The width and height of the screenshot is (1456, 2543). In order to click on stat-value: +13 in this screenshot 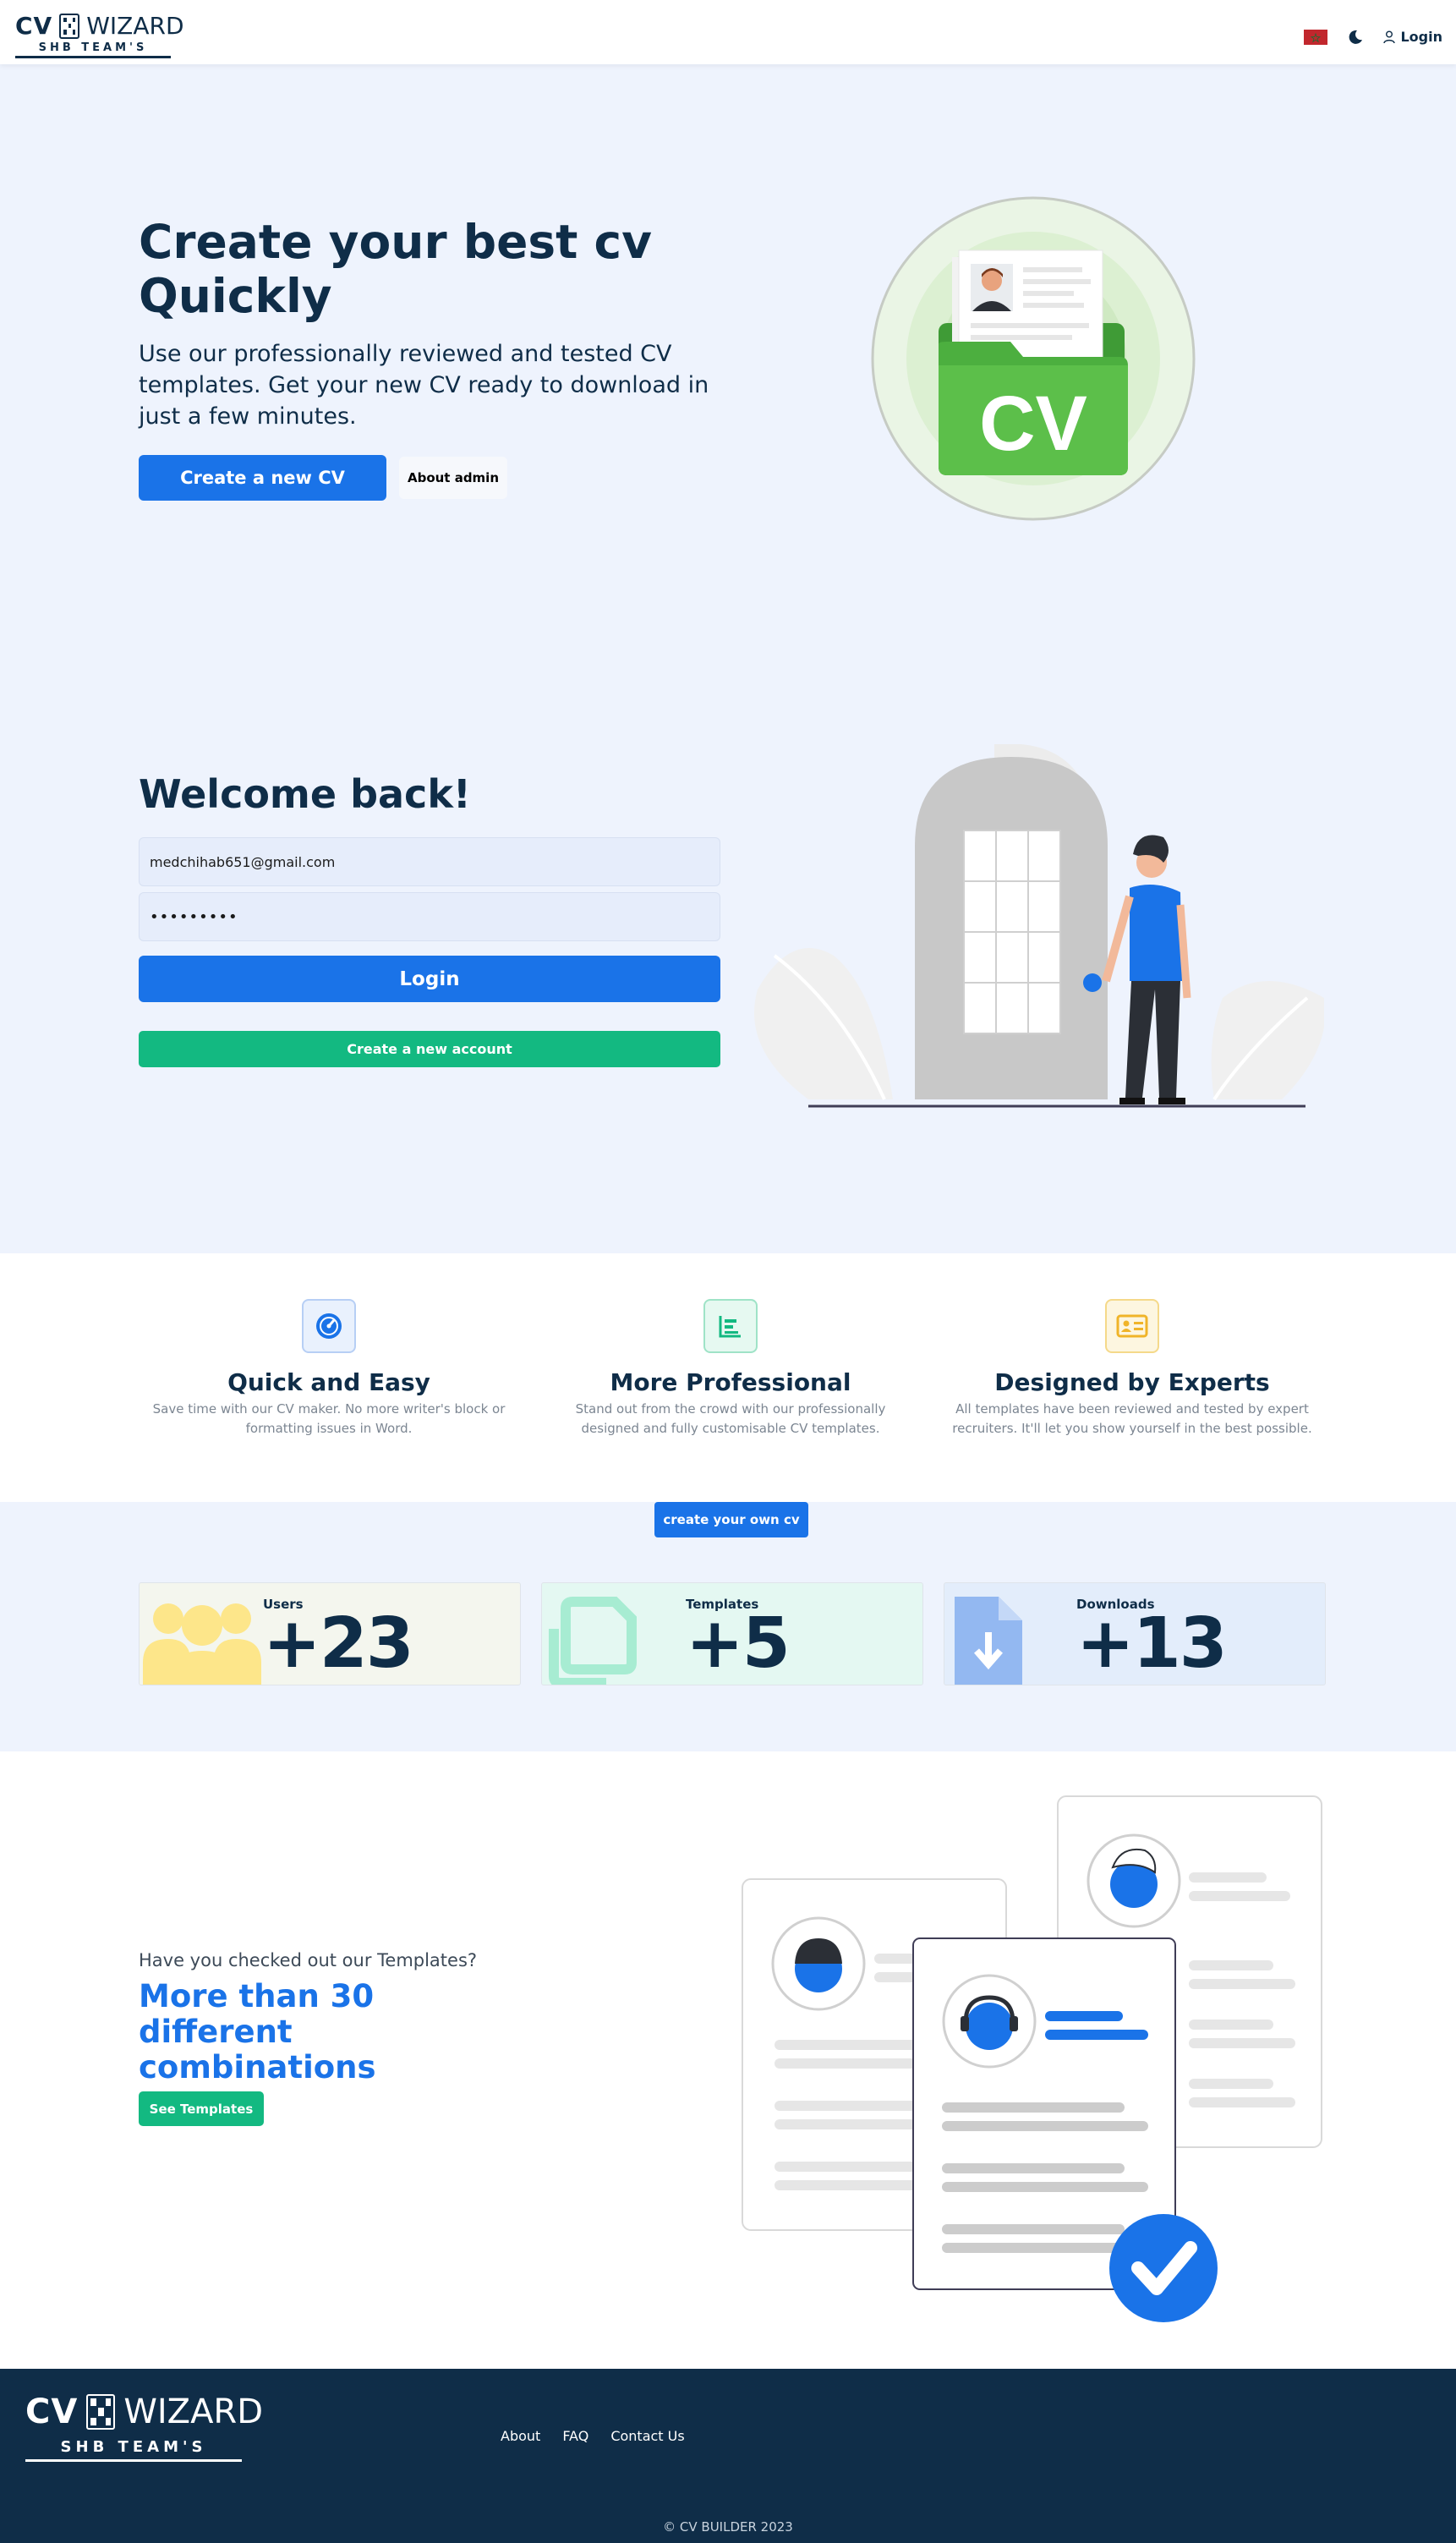, I will do `click(1152, 1643)`.